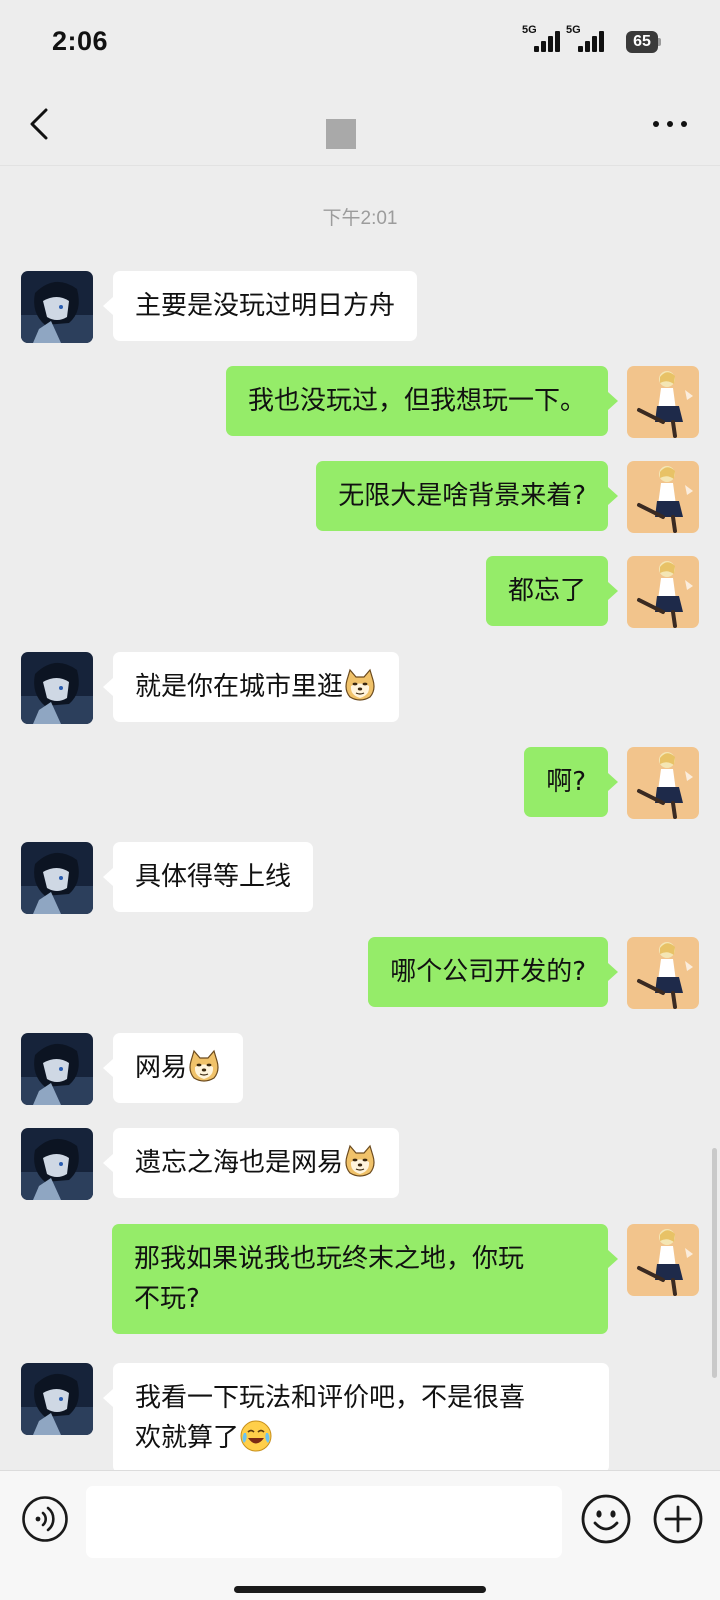  Describe the element at coordinates (552, 591) in the screenshot. I see `message-bubble-sent: 都忘了` at that location.